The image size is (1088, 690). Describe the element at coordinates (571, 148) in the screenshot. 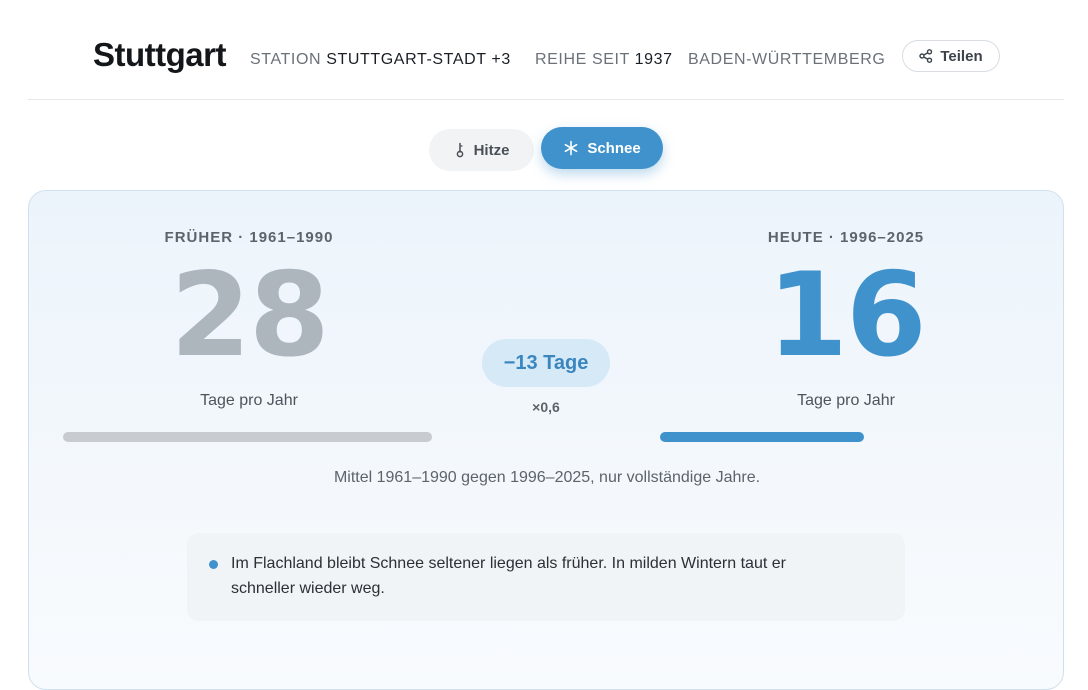

I see `snowflake-icon` at that location.